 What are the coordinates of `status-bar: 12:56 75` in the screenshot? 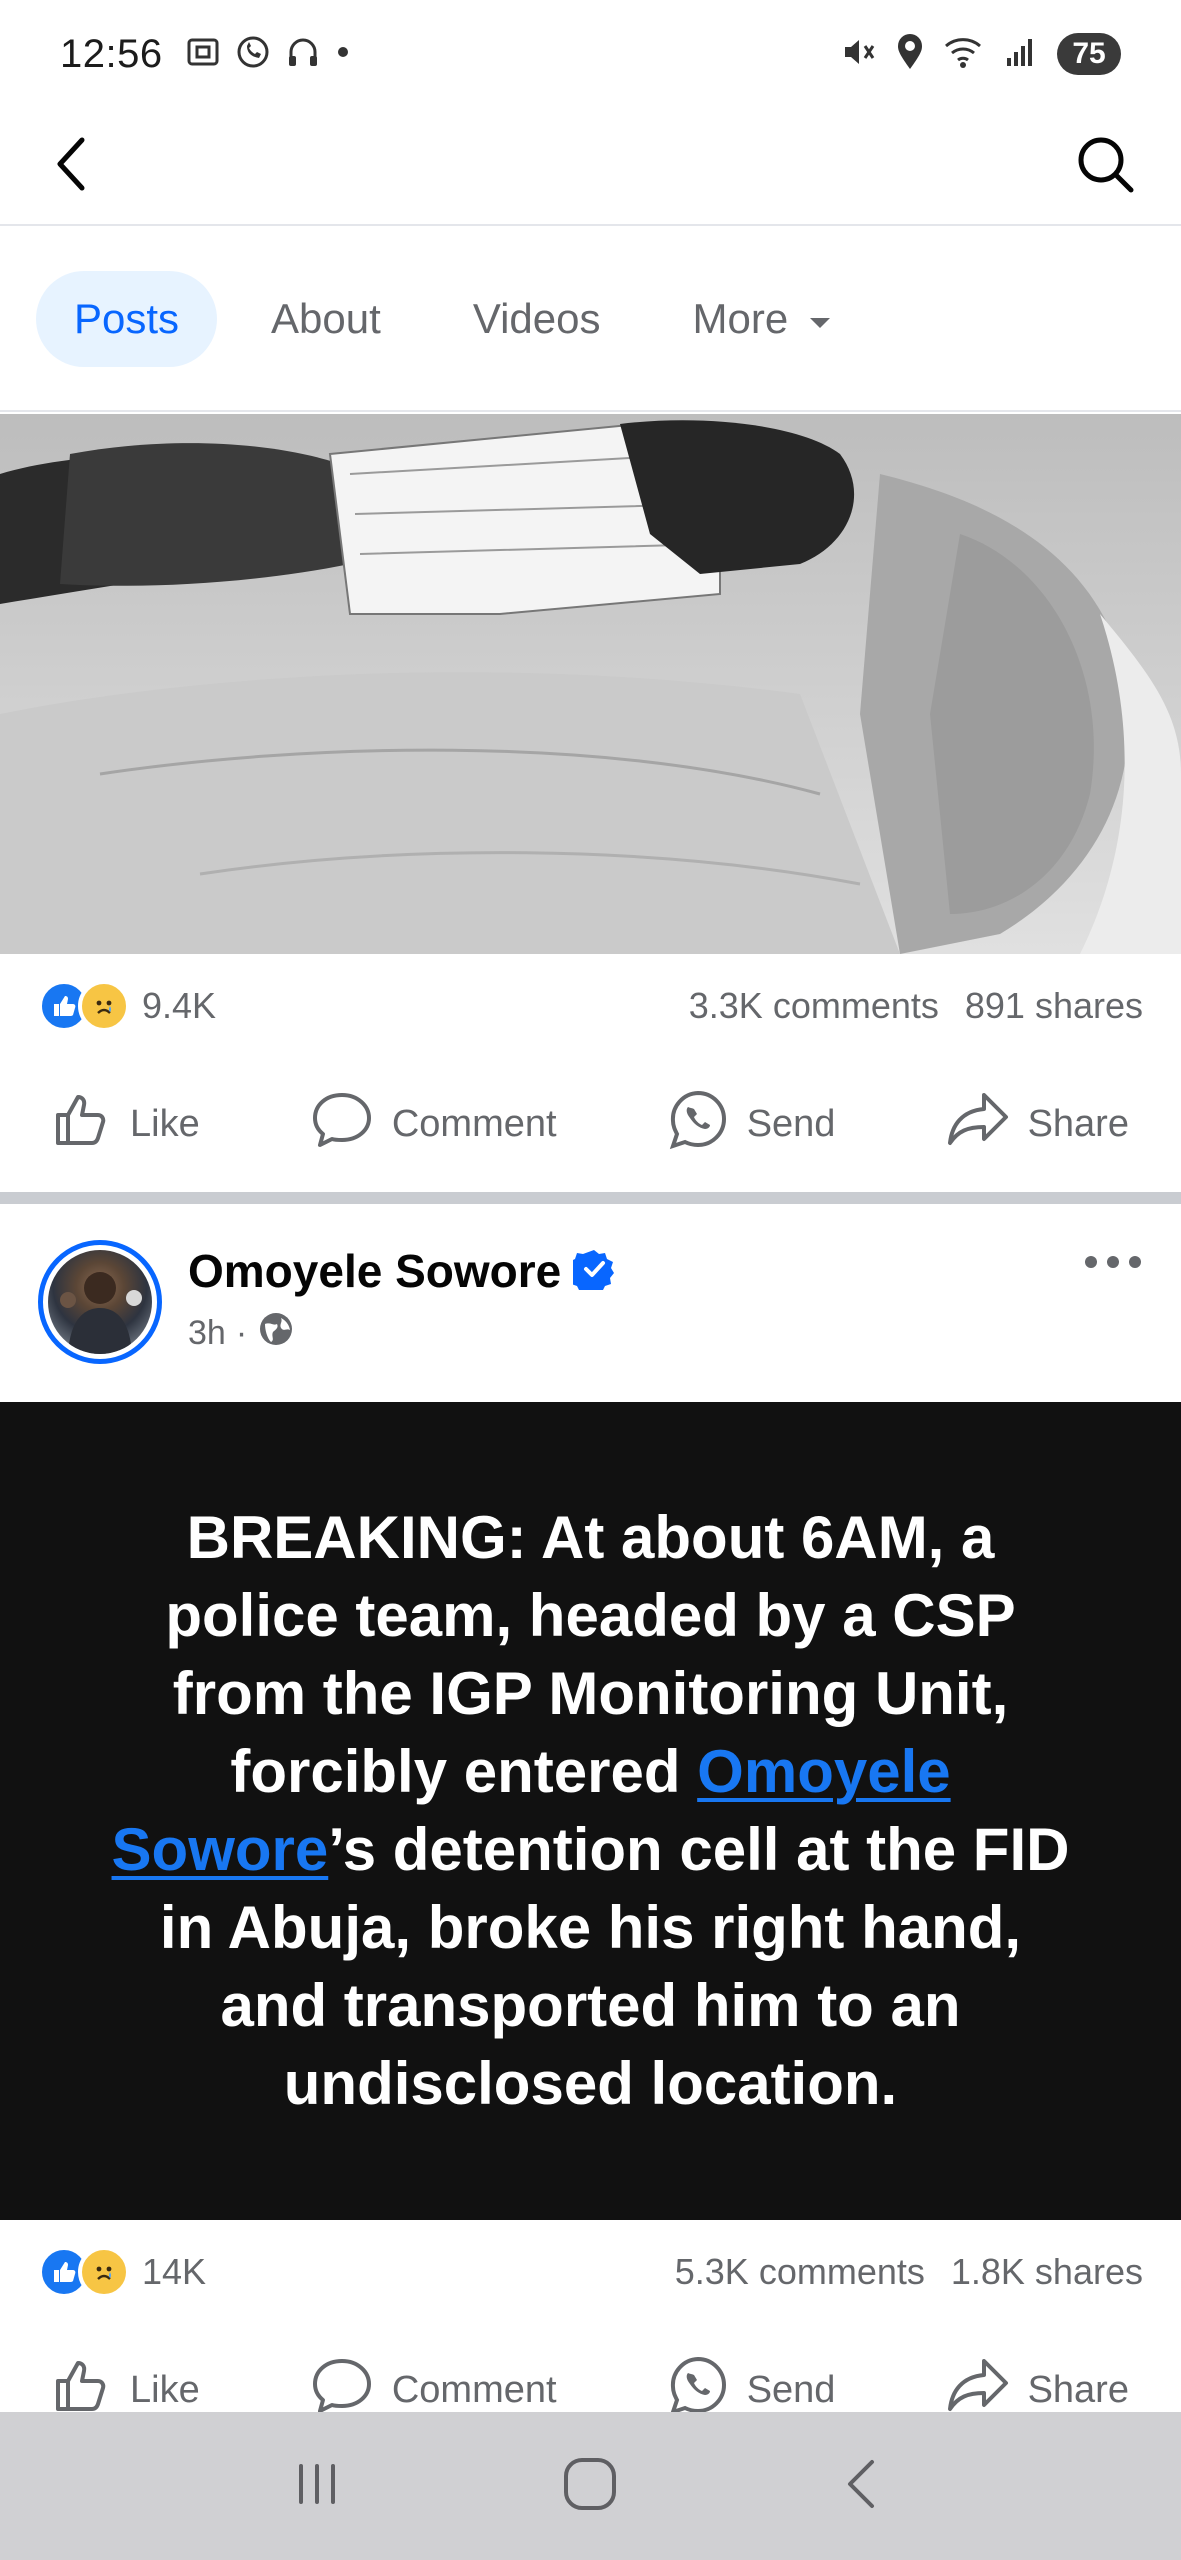 It's located at (590, 54).